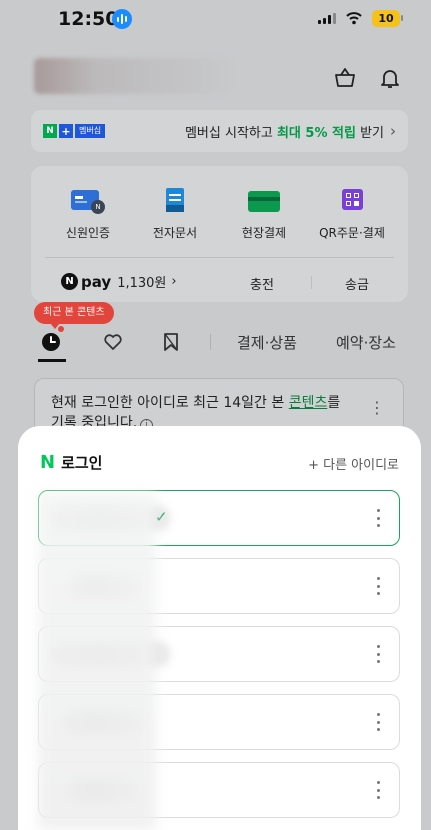 Image resolution: width=431 pixels, height=830 pixels. I want to click on sheet-header: N 로그인, so click(71, 462).